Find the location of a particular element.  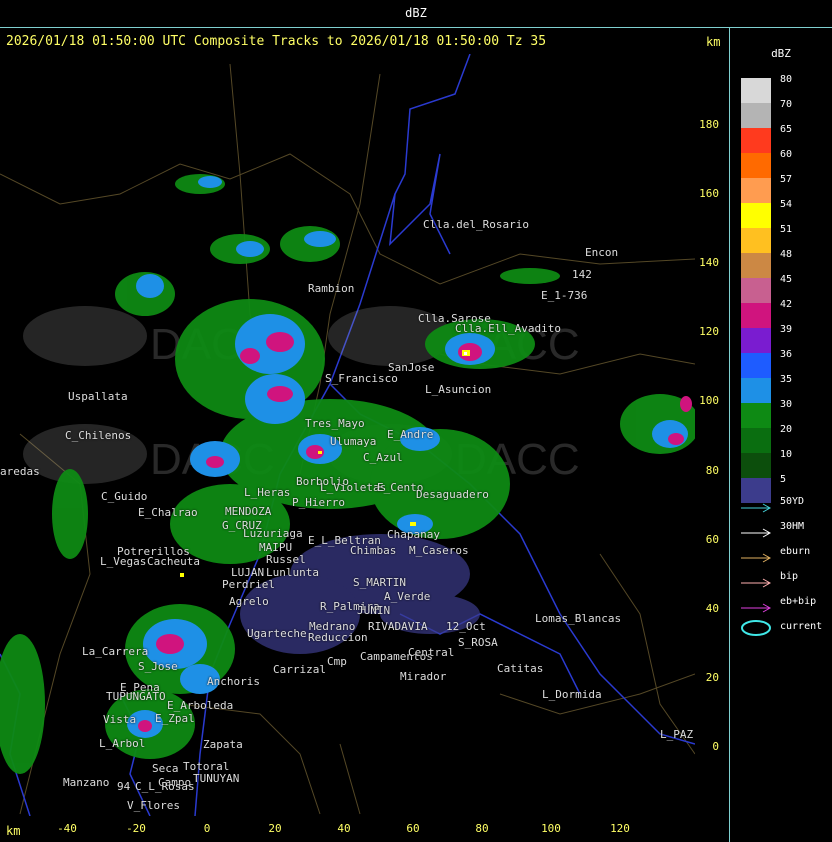

legend-level-label: 39 is located at coordinates (786, 329).